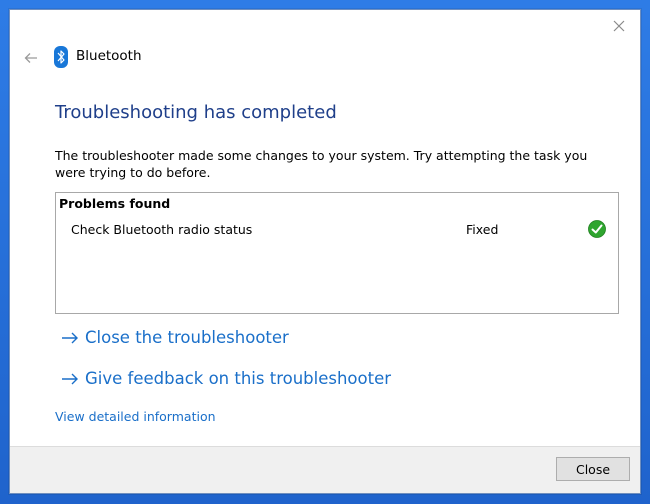  I want to click on give-feedback-link: Give feedback on this troubleshooter, so click(226, 378).